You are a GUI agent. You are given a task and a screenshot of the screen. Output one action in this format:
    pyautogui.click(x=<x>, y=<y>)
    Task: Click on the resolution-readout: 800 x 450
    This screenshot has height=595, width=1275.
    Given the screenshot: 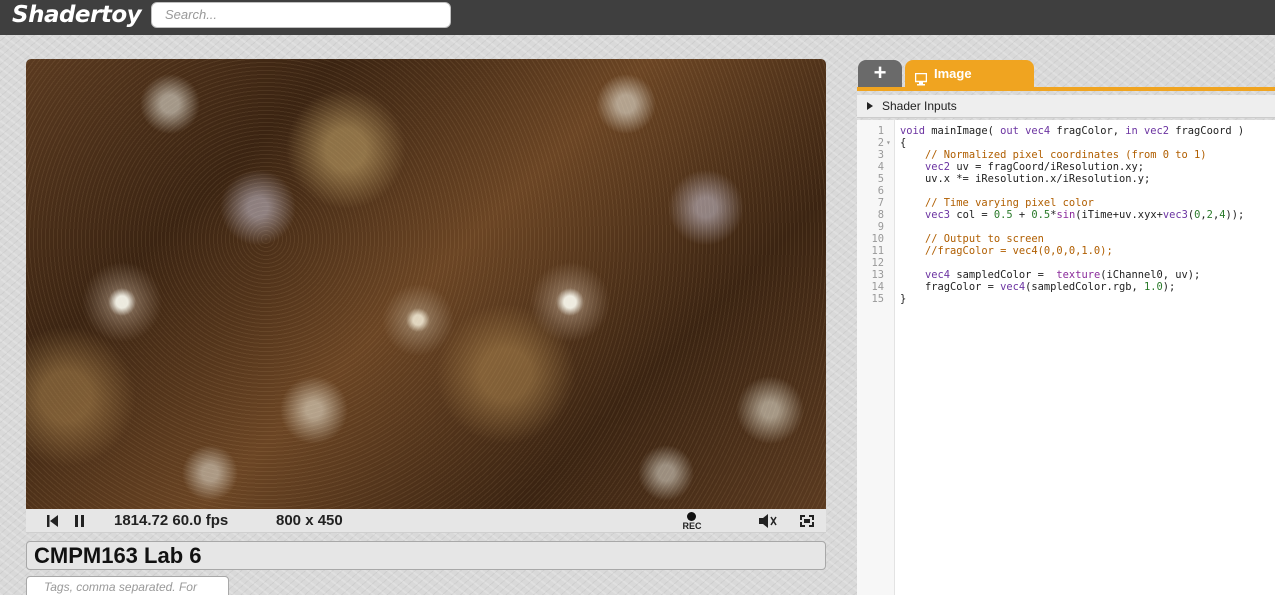 What is the action you would take?
    pyautogui.click(x=309, y=521)
    